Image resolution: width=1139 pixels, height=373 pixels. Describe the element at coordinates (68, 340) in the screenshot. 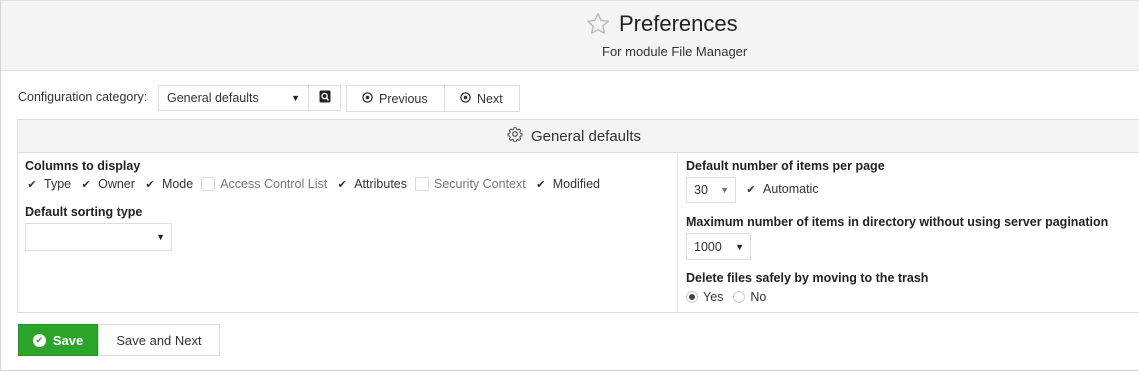

I see `save-label: Save` at that location.